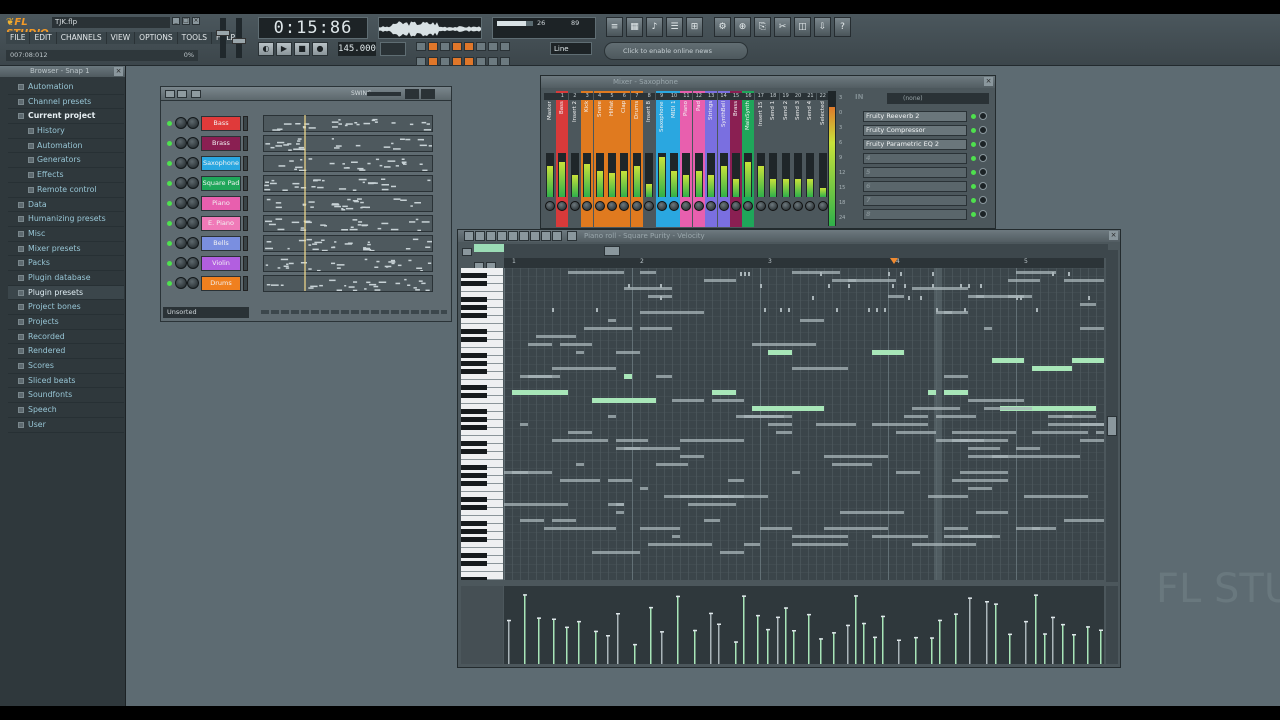 The height and width of the screenshot is (720, 1280). I want to click on browser-item: Plugin presets, so click(66, 293).